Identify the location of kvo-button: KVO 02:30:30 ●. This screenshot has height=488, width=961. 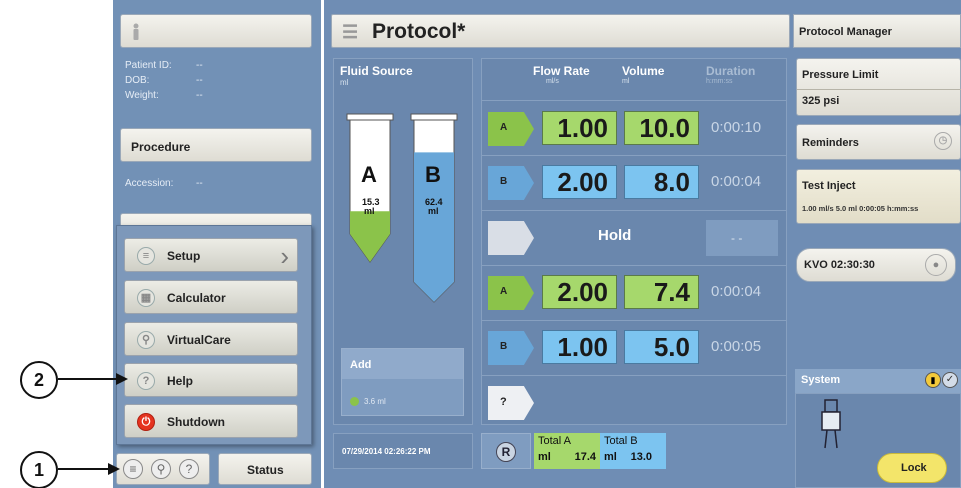
(876, 265).